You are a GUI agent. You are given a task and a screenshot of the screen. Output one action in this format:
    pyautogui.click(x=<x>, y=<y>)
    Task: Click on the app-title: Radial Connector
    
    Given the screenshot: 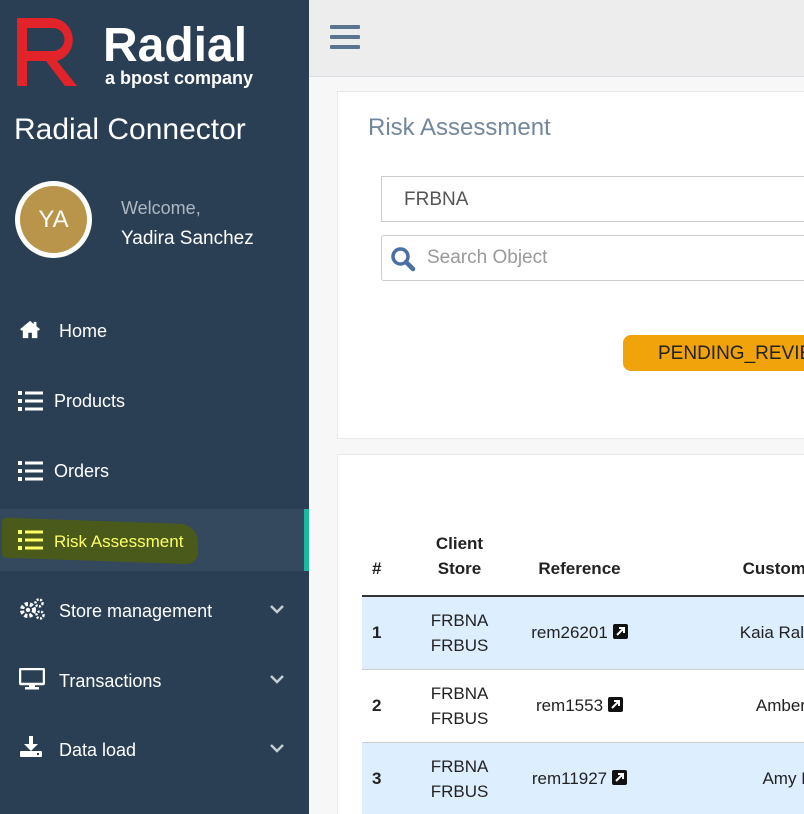 What is the action you would take?
    pyautogui.click(x=130, y=129)
    